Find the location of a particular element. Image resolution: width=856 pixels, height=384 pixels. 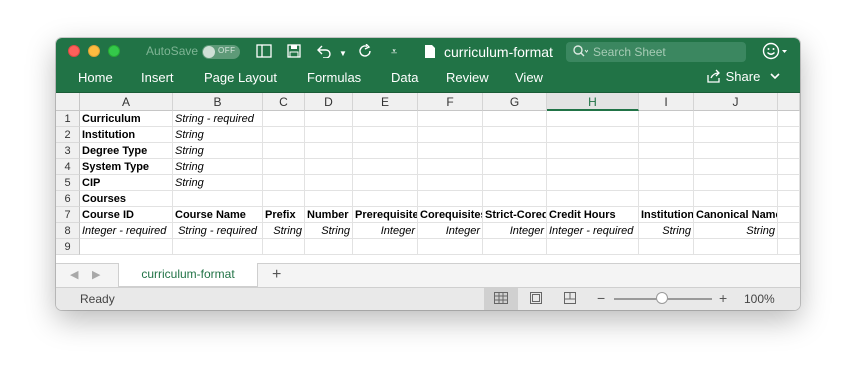

cell-c9 is located at coordinates (284, 247).